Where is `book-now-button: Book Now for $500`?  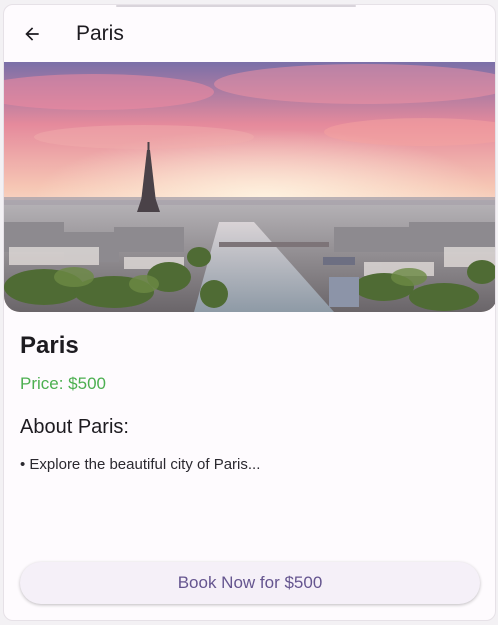 book-now-button: Book Now for $500 is located at coordinates (250, 583).